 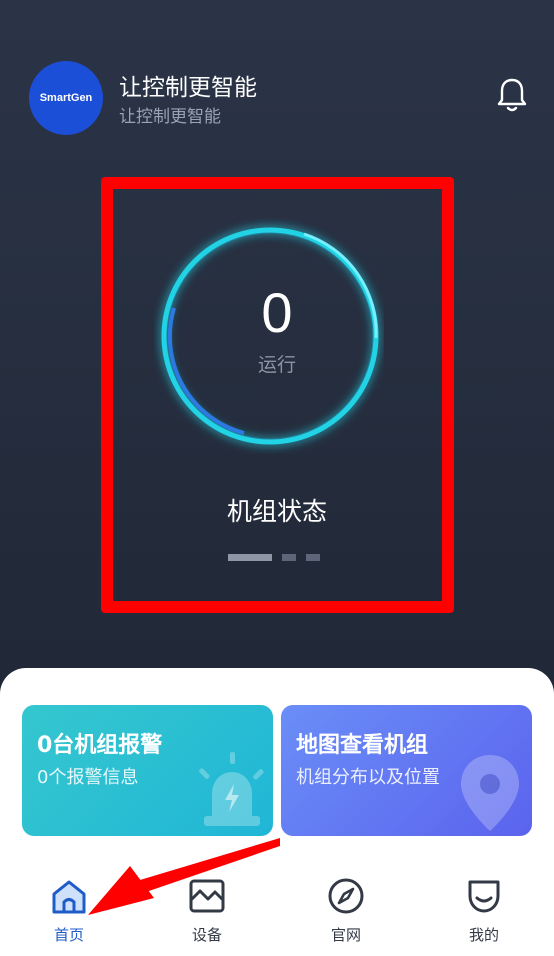 I want to click on alarm-card: 0台机组报警 0个报警信息, so click(x=147, y=770).